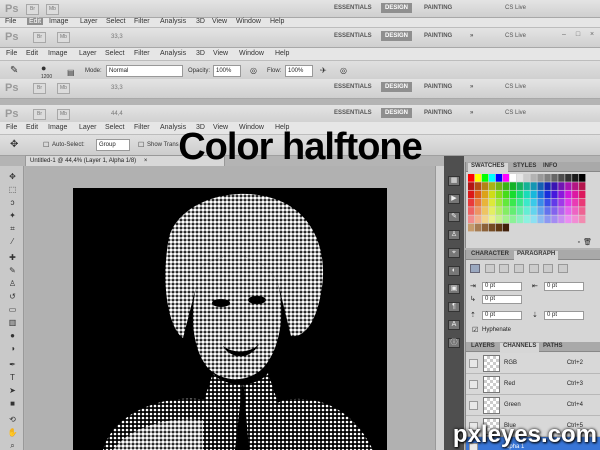  I want to click on menu-analysis: Analysis, so click(173, 21).